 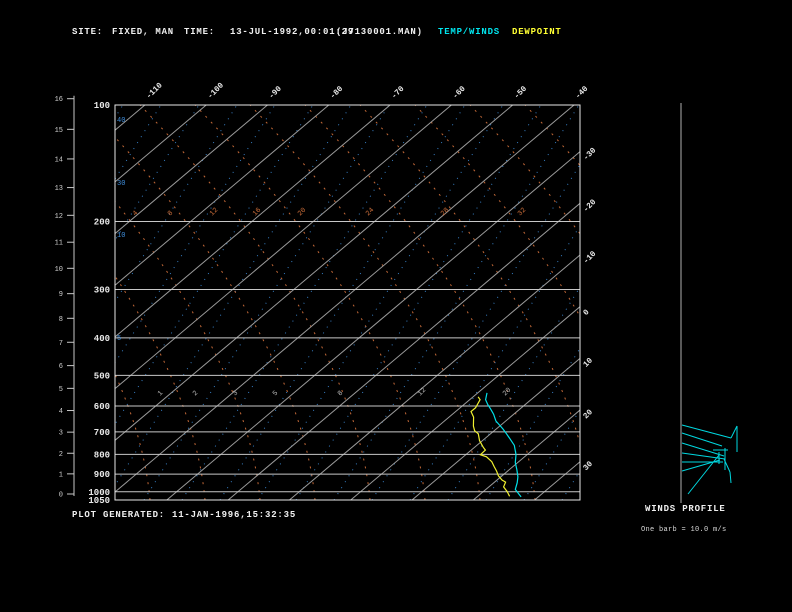 What do you see at coordinates (121, 121) in the screenshot?
I see `svg-text: 40` at bounding box center [121, 121].